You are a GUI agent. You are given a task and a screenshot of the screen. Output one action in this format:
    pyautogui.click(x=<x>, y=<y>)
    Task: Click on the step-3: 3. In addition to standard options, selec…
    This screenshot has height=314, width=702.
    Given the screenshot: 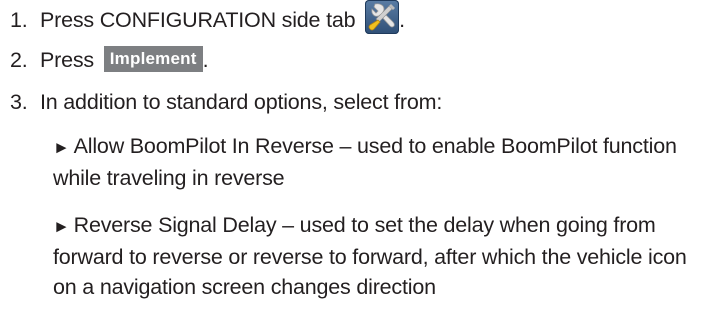 What is the action you would take?
    pyautogui.click(x=226, y=102)
    